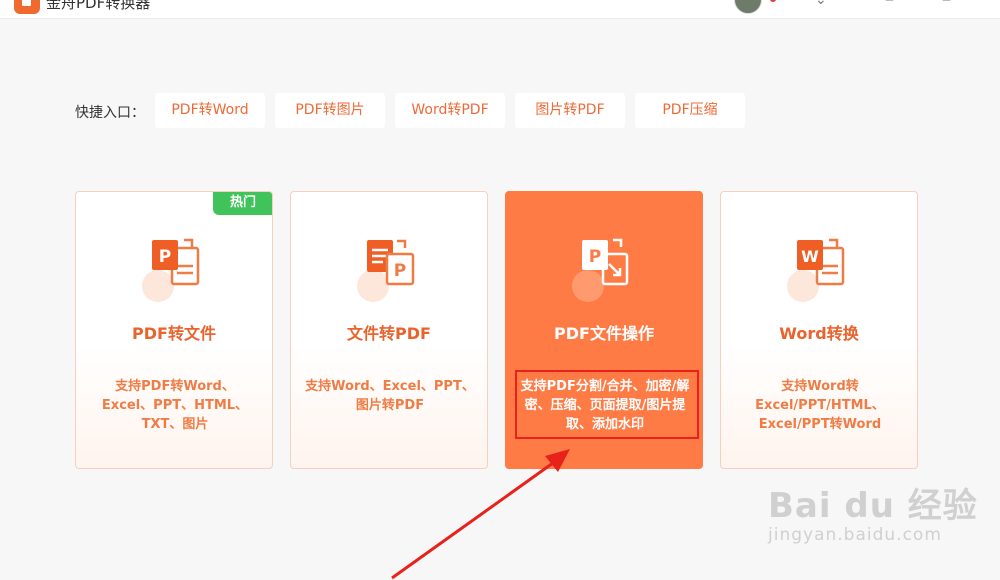  What do you see at coordinates (816, 270) in the screenshot?
I see `word-convert-icon: W` at bounding box center [816, 270].